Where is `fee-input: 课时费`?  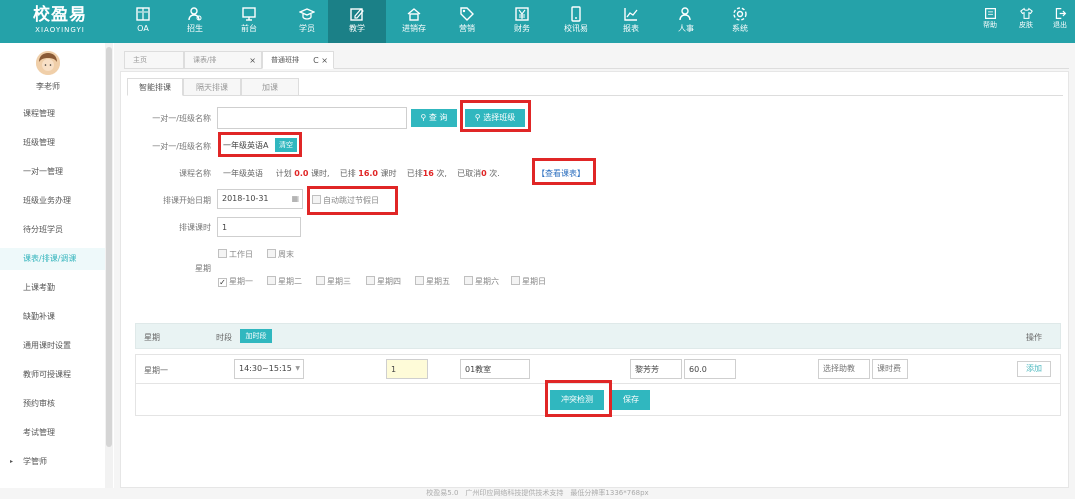
fee-input: 课时费 is located at coordinates (890, 369).